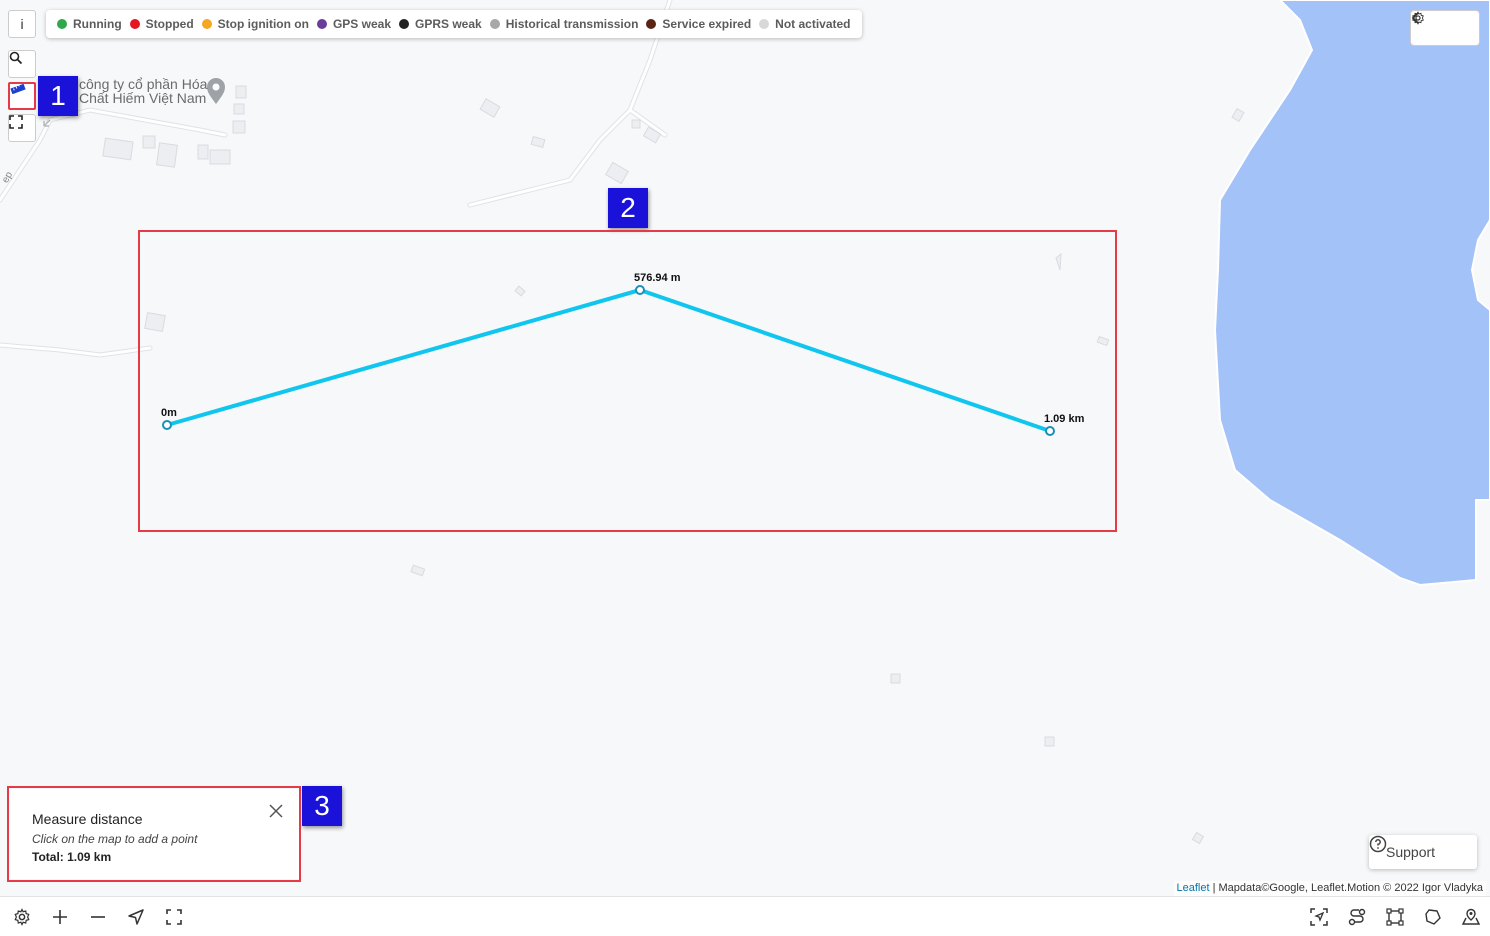  I want to click on help-icon, so click(1378, 844).